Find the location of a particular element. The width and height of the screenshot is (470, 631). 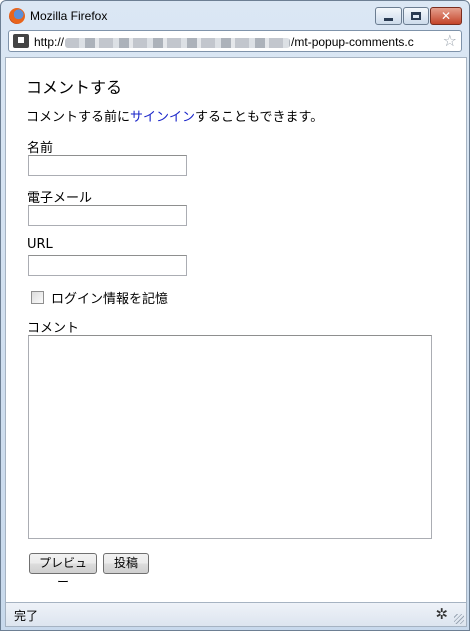

resize-grip-icon is located at coordinates (459, 619).